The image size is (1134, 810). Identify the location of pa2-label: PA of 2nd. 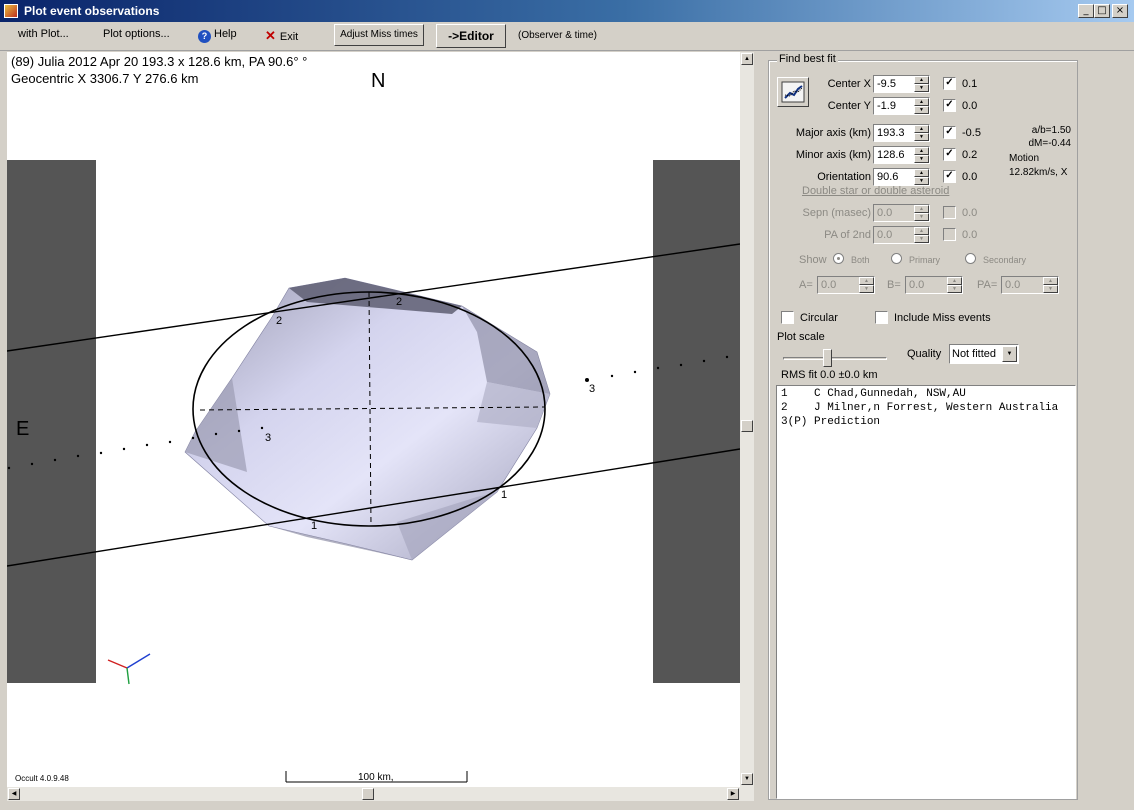
(847, 235).